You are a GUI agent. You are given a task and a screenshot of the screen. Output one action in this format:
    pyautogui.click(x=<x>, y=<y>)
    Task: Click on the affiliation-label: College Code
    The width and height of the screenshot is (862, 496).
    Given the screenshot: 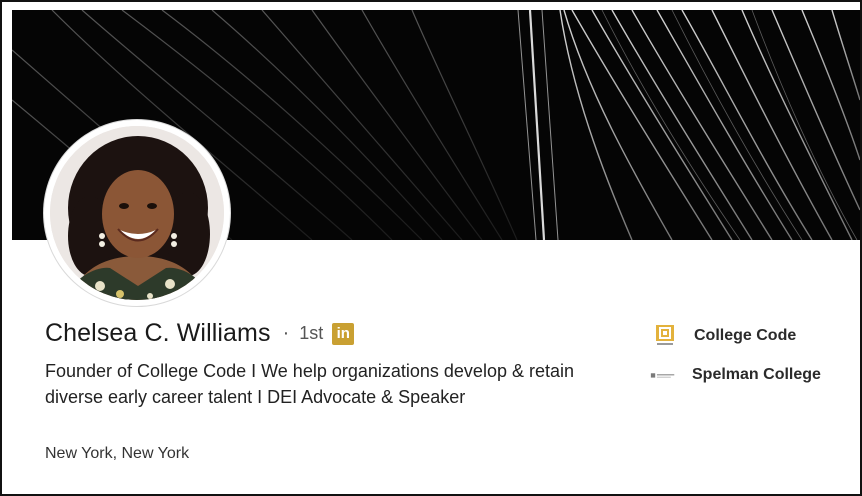 What is the action you would take?
    pyautogui.click(x=745, y=335)
    